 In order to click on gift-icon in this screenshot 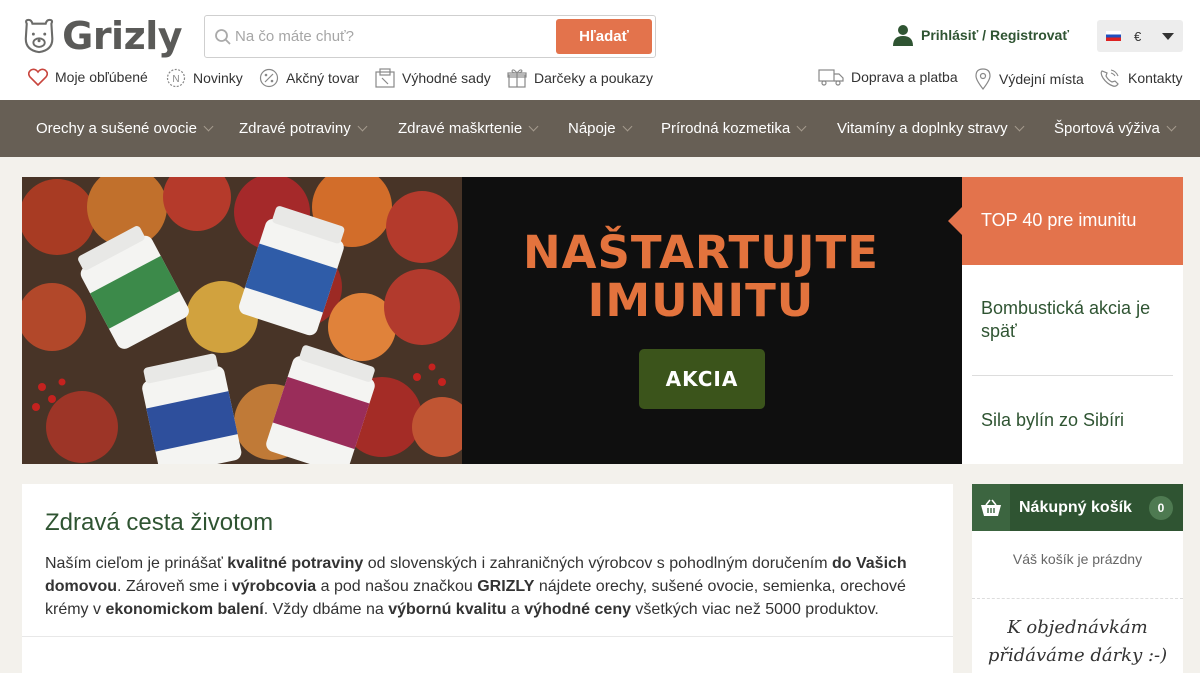, I will do `click(517, 78)`.